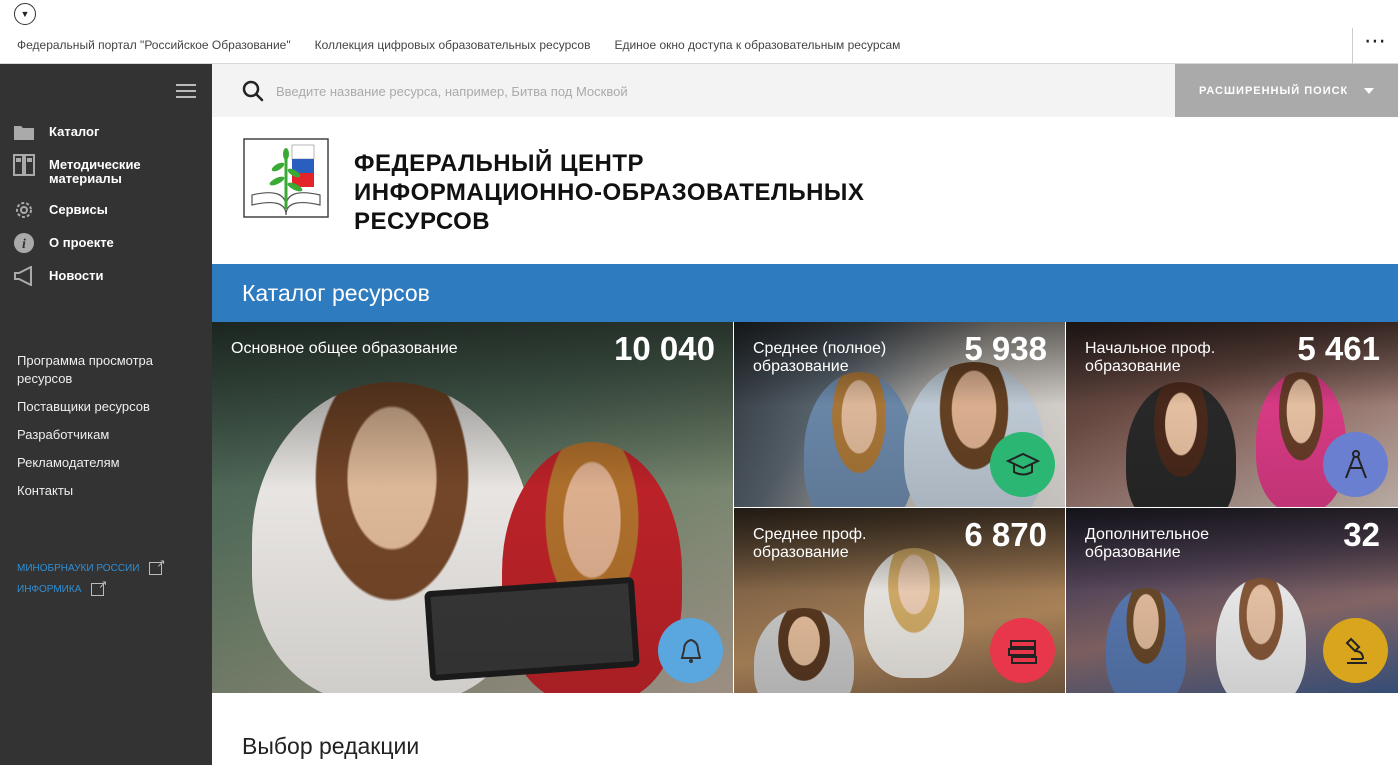 The height and width of the screenshot is (765, 1398). I want to click on external-link-label: МИНОБРНАУКИ РОССИИ, so click(78, 568).